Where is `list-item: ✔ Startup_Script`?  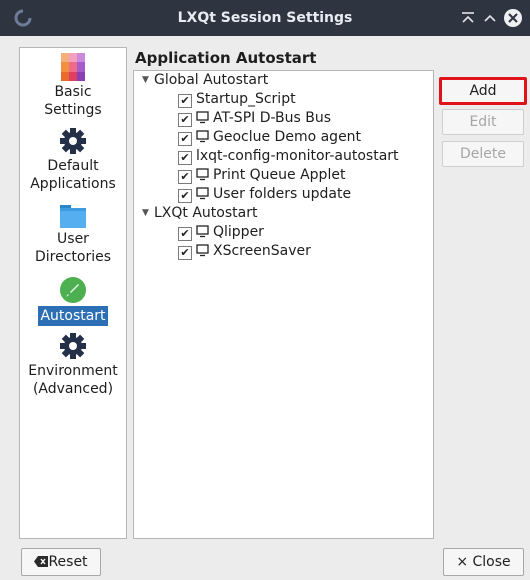 list-item: ✔ Startup_Script is located at coordinates (237, 99).